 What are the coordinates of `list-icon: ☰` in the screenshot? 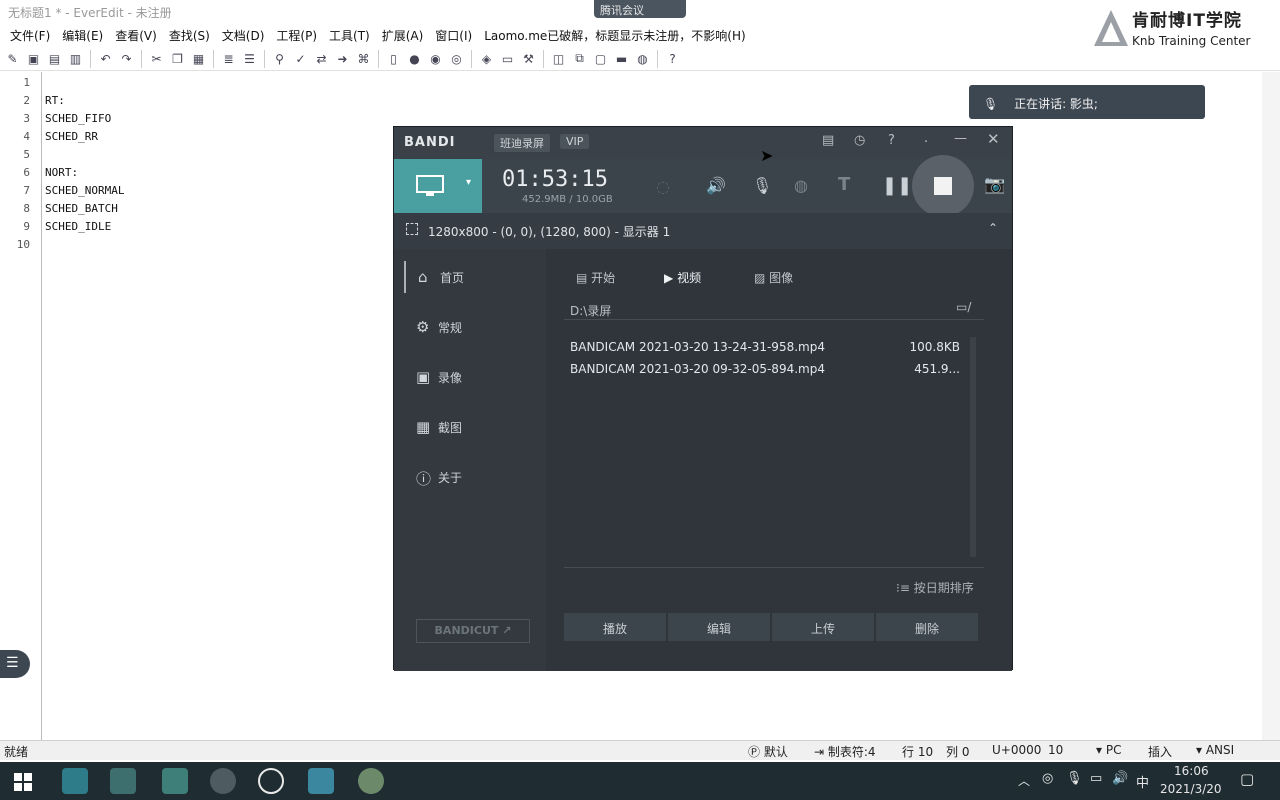 It's located at (249, 58).